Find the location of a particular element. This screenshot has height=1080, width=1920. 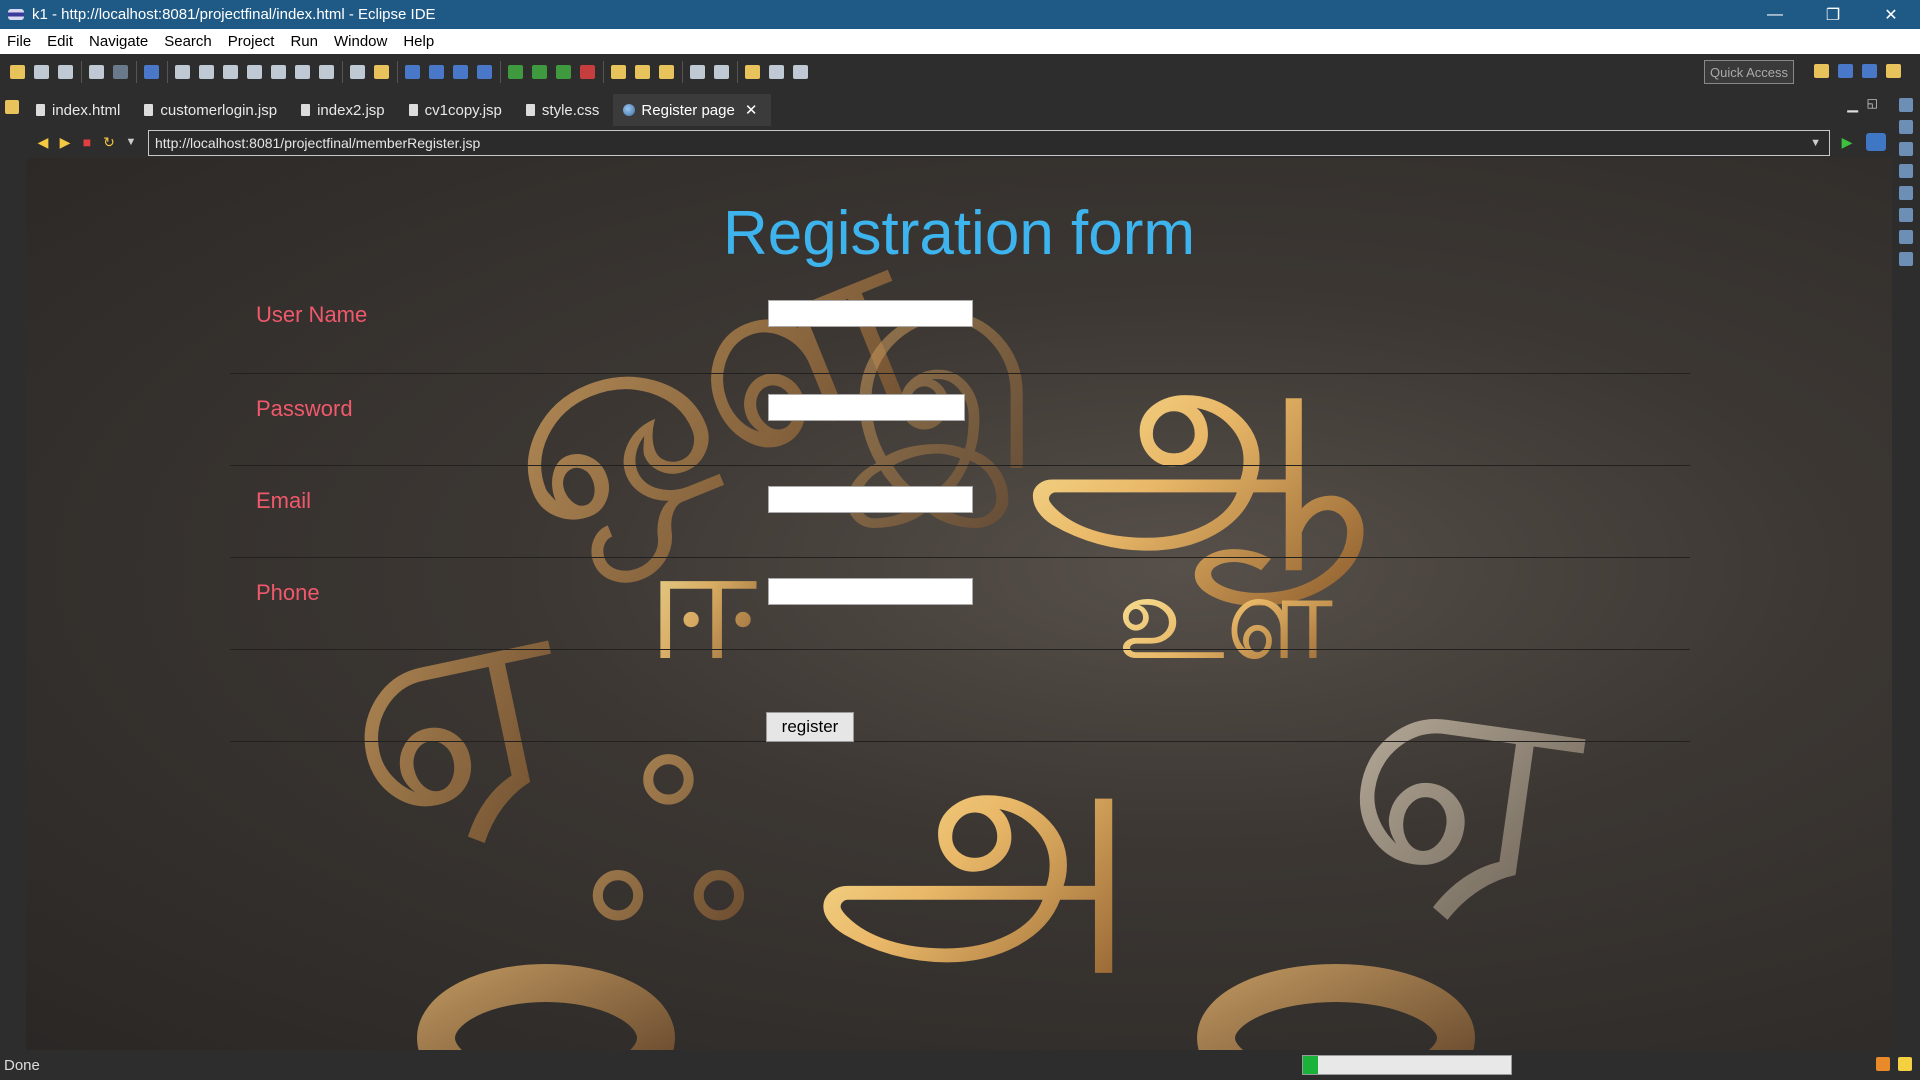

next-annotation-icon is located at coordinates (697, 72).